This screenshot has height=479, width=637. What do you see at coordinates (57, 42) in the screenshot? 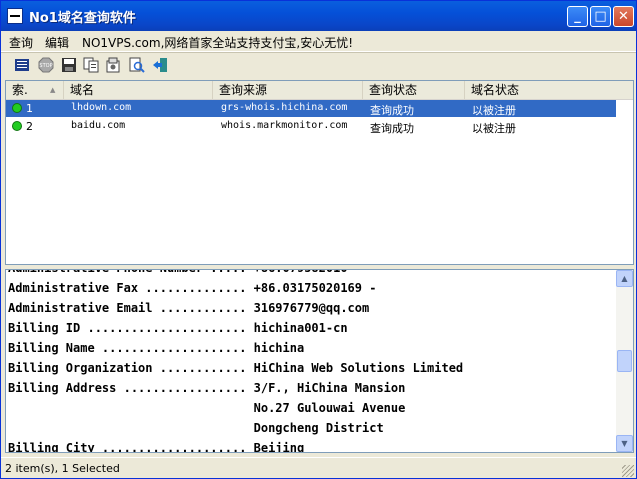
I see `menu-edit: 编辑` at bounding box center [57, 42].